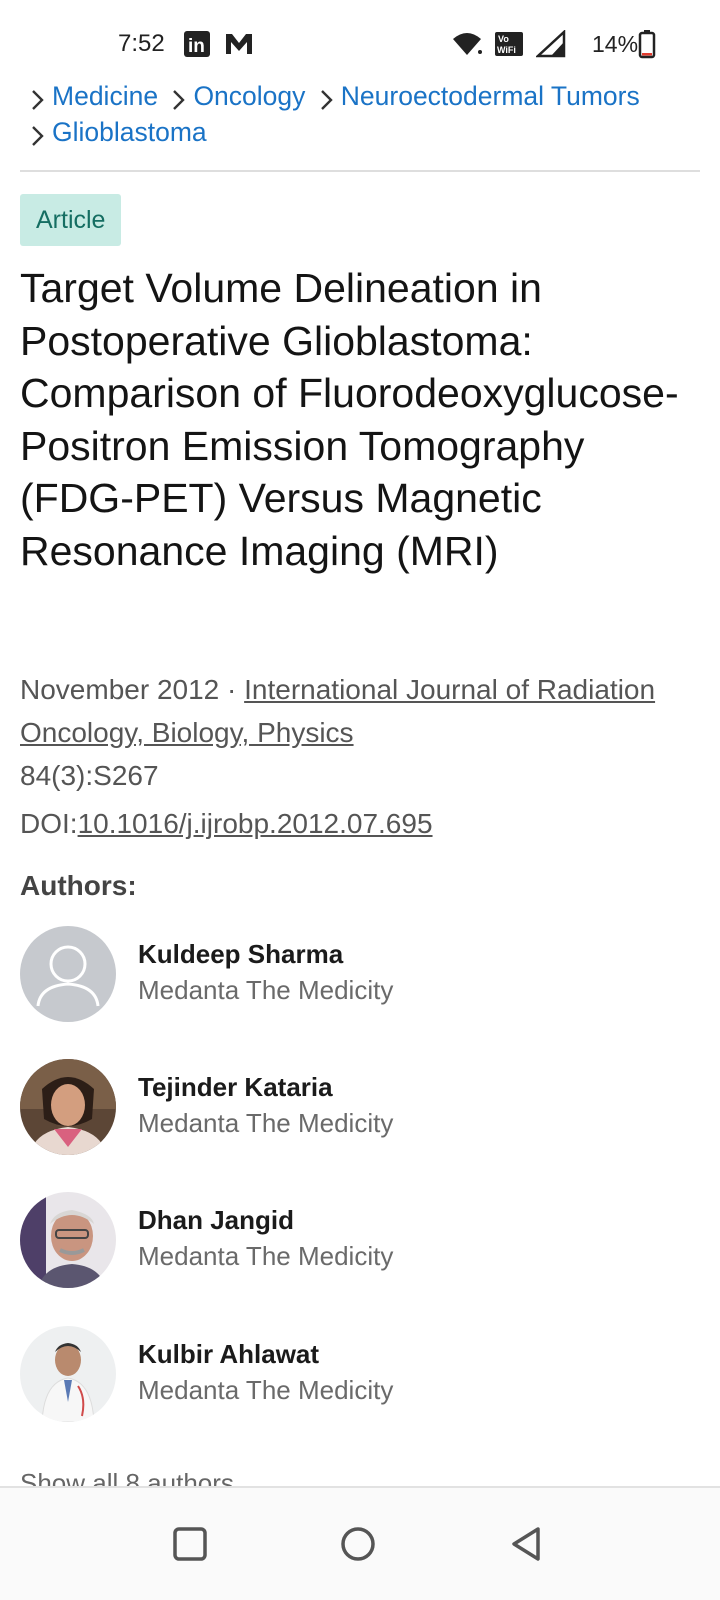 The height and width of the screenshot is (1600, 720). Describe the element at coordinates (360, 1240) in the screenshot. I see `author-item: Dhan Jangid Medanta The Medicity` at that location.